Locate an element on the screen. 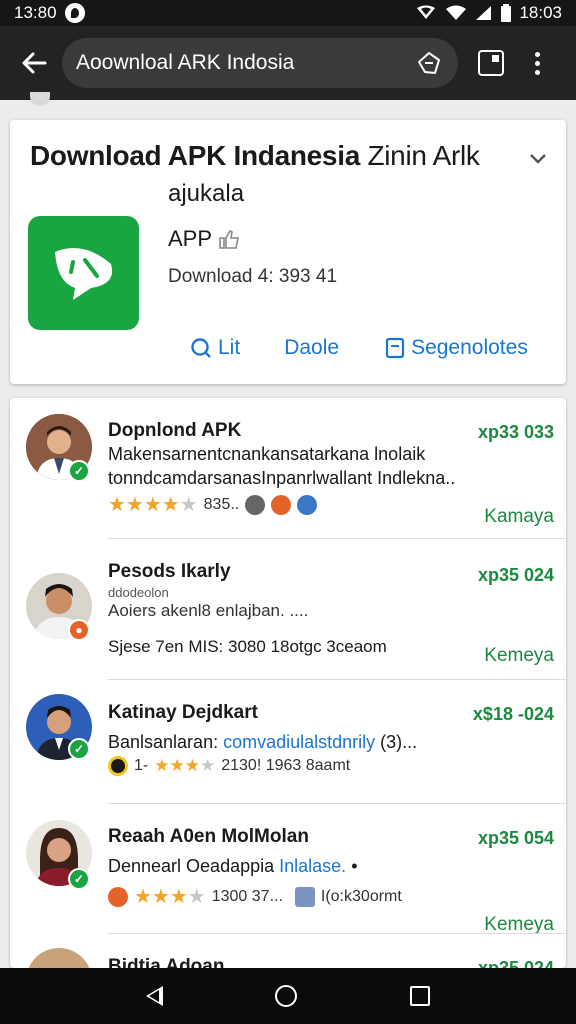  item-title: Katinay Dejdkart is located at coordinates (183, 712).